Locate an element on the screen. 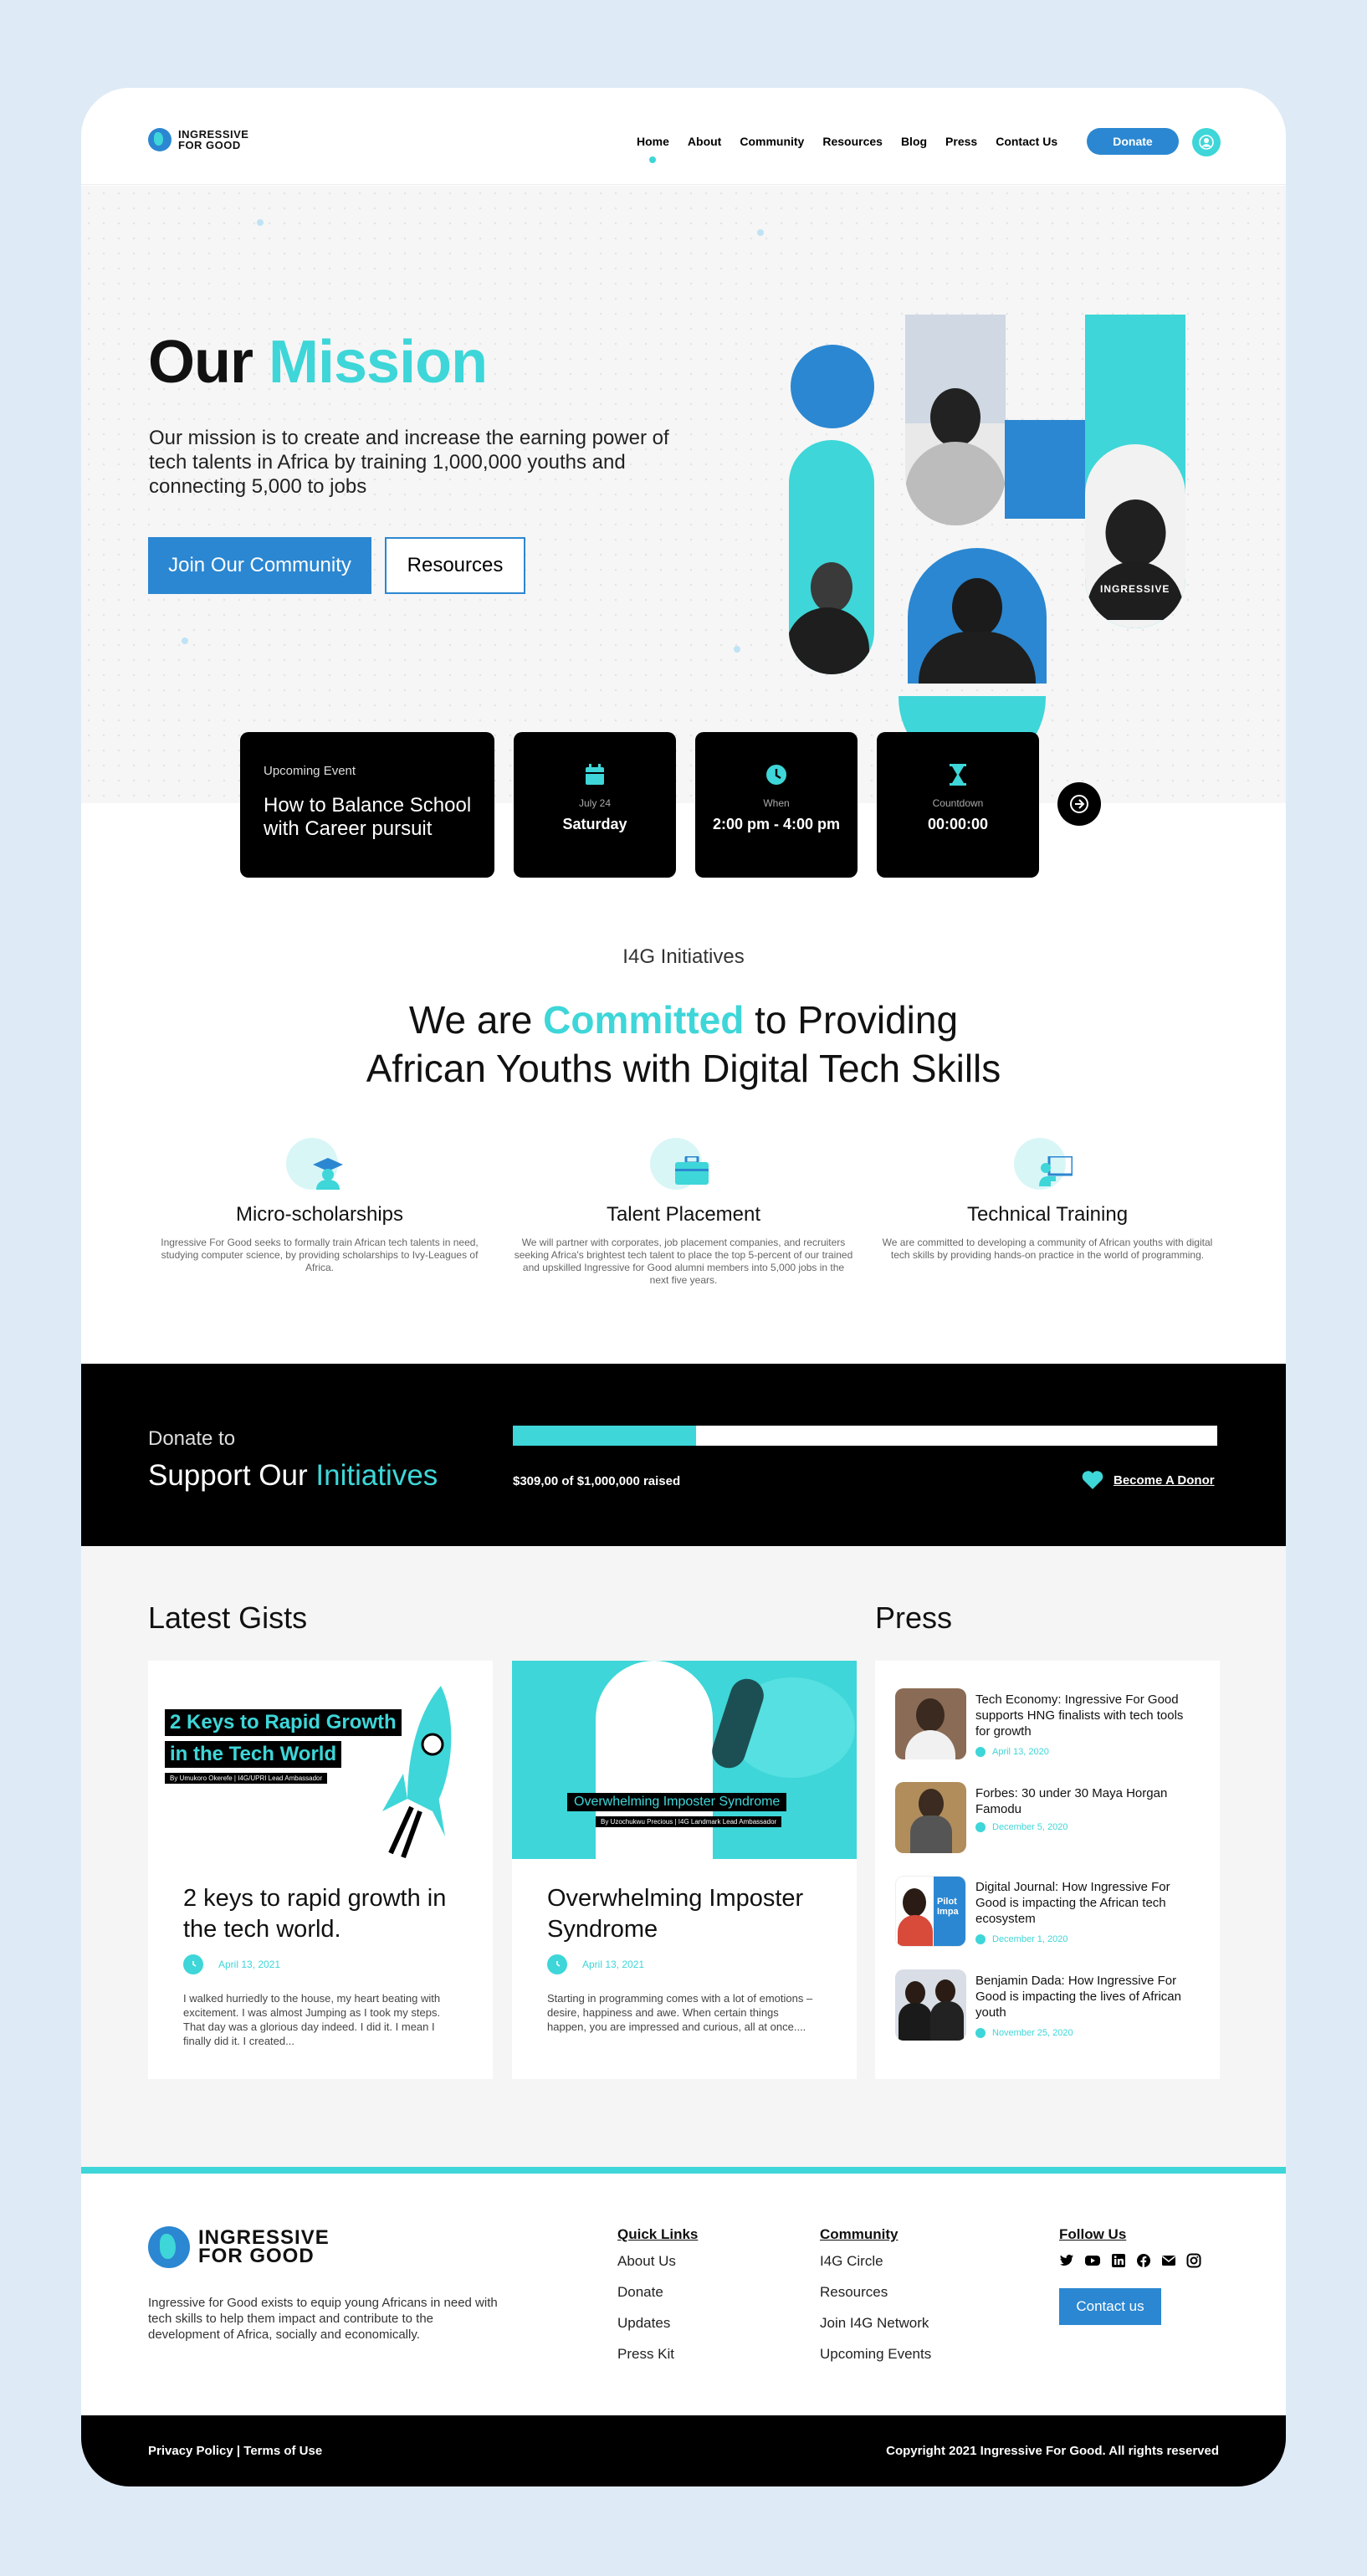 The width and height of the screenshot is (1367, 2576). event-tag: Upcoming Event is located at coordinates (310, 771).